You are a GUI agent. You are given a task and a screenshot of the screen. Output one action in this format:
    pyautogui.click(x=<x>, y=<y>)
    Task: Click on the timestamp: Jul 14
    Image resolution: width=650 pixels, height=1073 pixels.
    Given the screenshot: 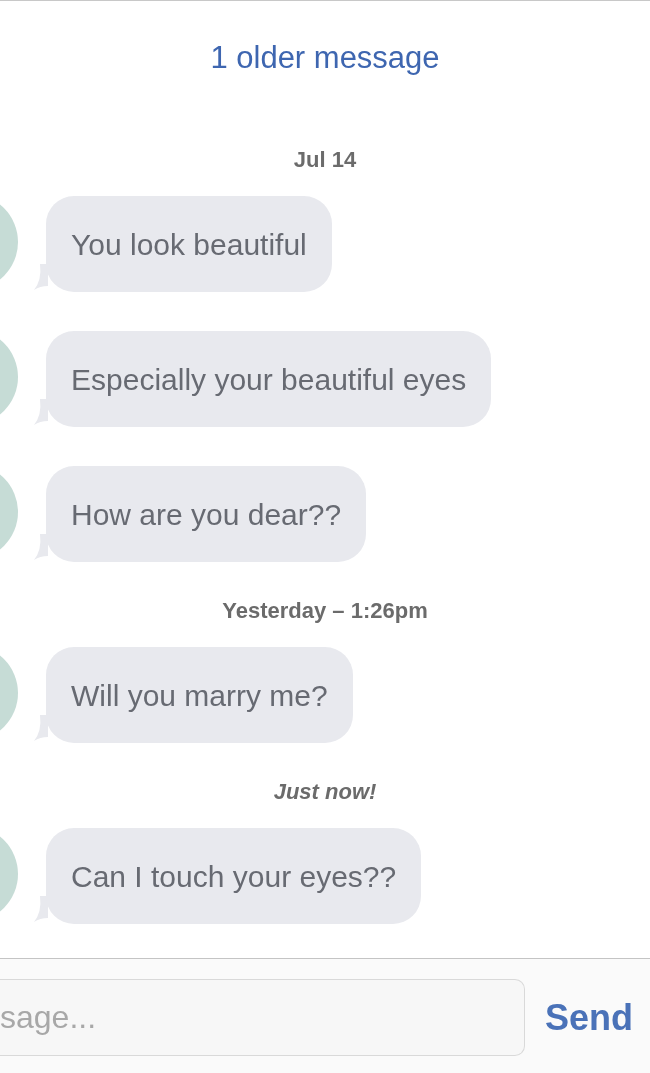 What is the action you would take?
    pyautogui.click(x=325, y=160)
    